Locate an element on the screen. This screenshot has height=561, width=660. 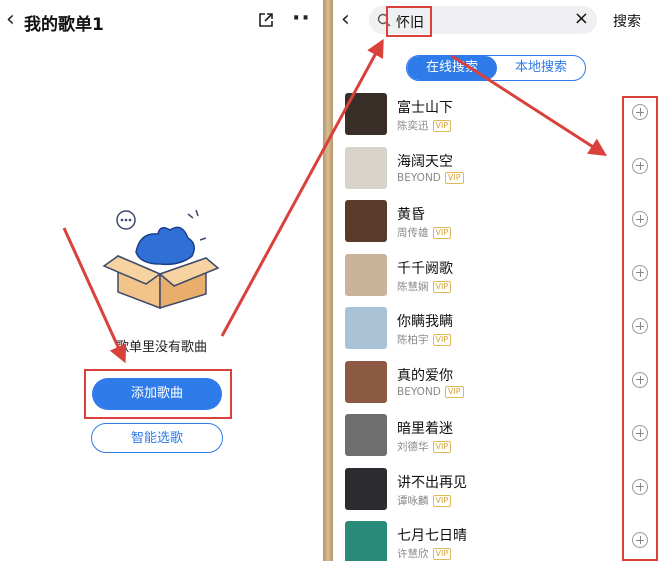
list-item: 暗里着迷刘德华 VIP is located at coordinates (496, 439).